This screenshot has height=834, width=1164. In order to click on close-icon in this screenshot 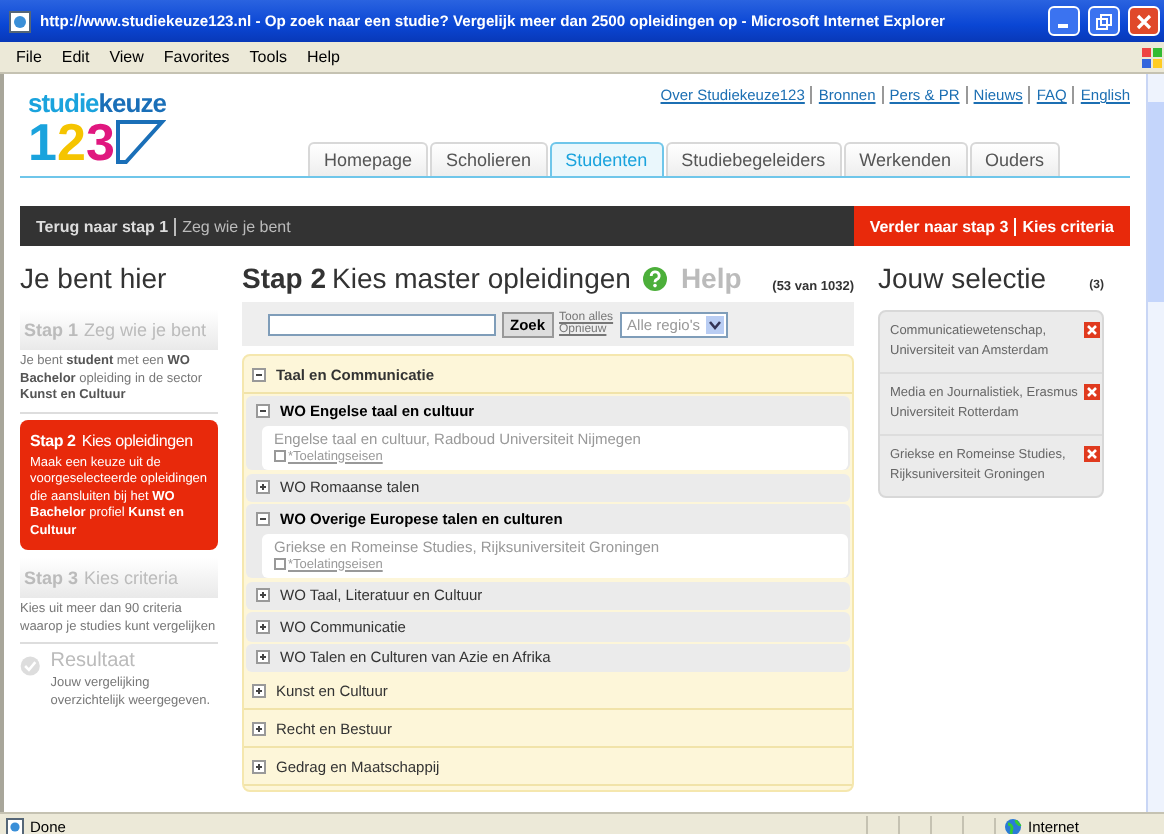, I will do `click(1144, 21)`.